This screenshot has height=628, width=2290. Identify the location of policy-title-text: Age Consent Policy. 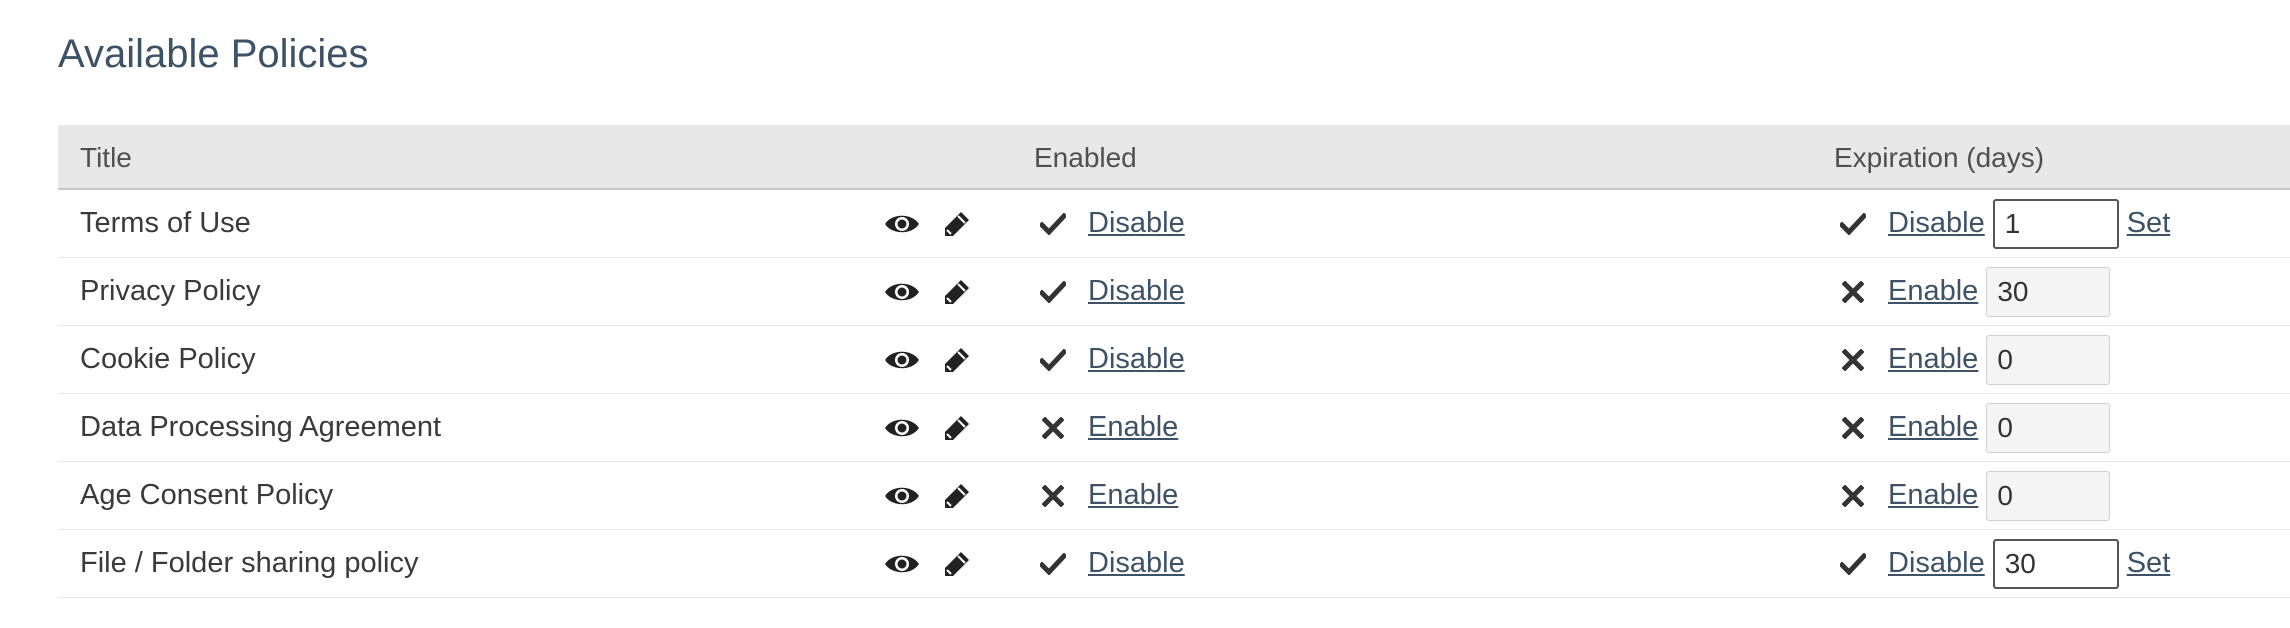
(207, 495).